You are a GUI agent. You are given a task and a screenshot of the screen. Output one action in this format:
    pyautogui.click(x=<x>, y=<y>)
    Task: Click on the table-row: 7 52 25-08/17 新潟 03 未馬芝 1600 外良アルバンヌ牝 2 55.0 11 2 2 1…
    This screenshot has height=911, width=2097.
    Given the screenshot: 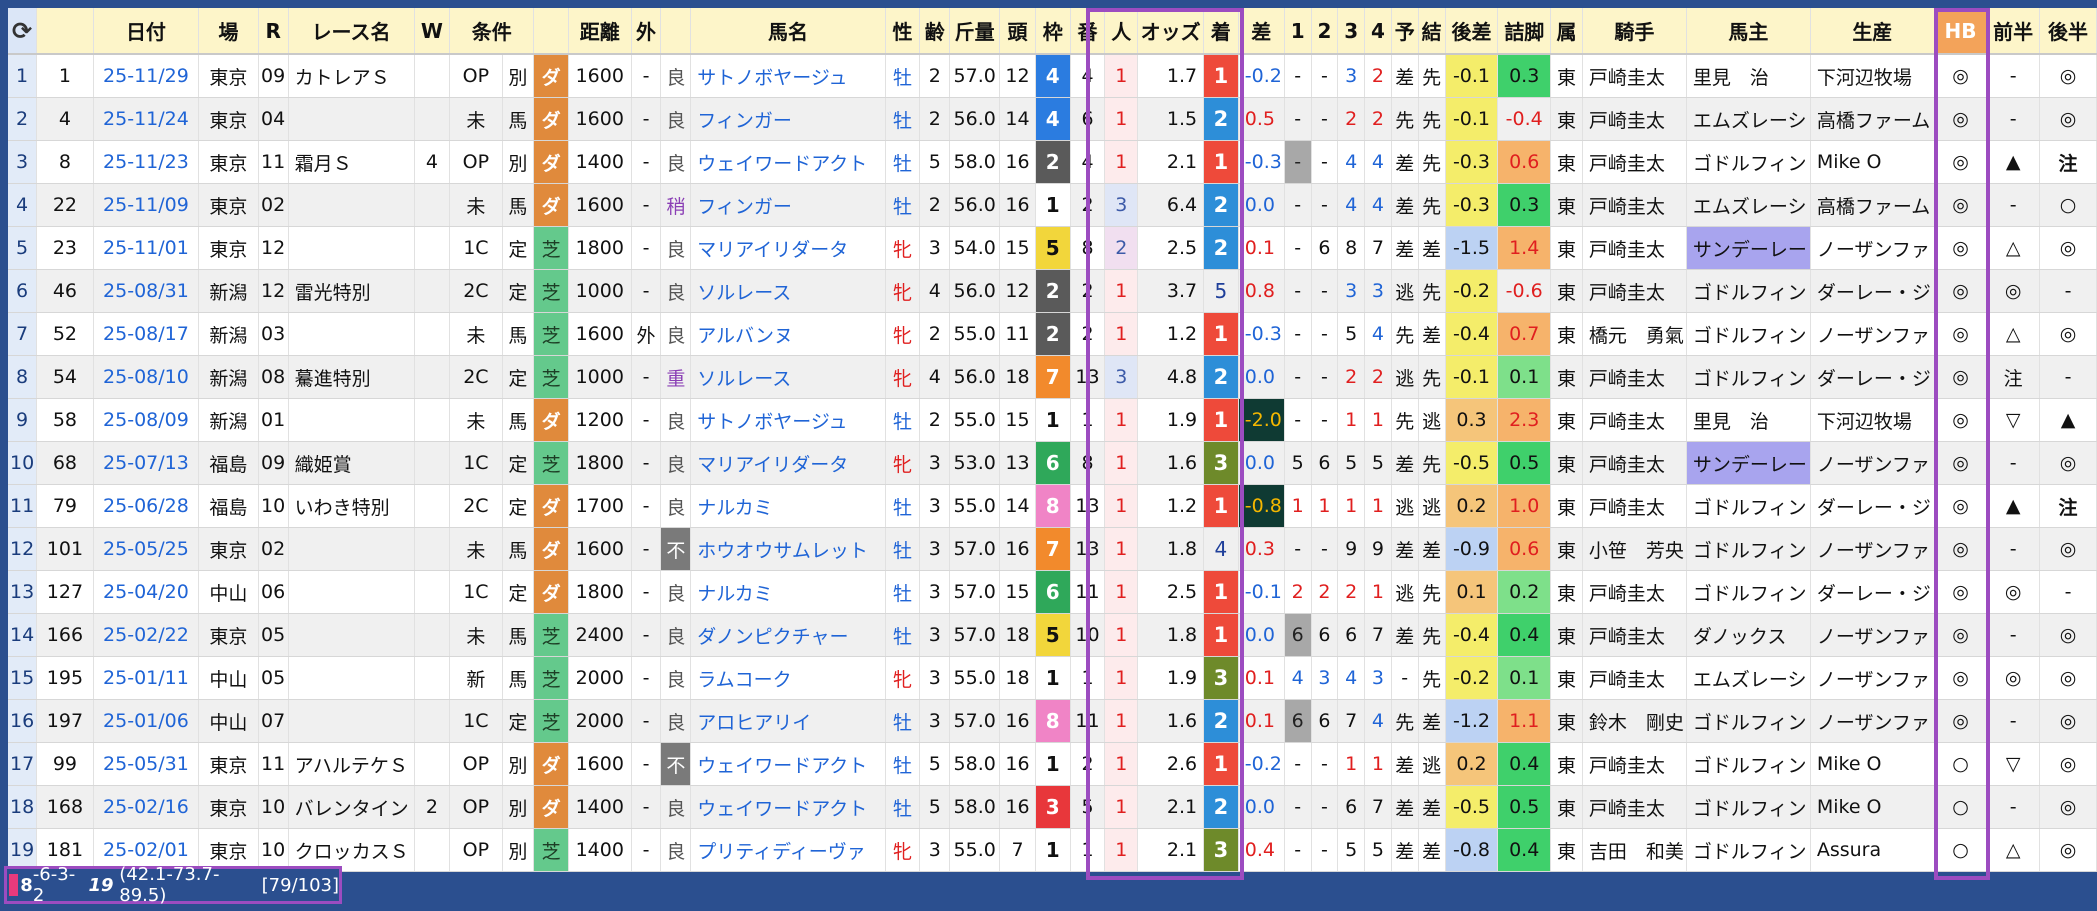 What is the action you would take?
    pyautogui.click(x=1052, y=334)
    